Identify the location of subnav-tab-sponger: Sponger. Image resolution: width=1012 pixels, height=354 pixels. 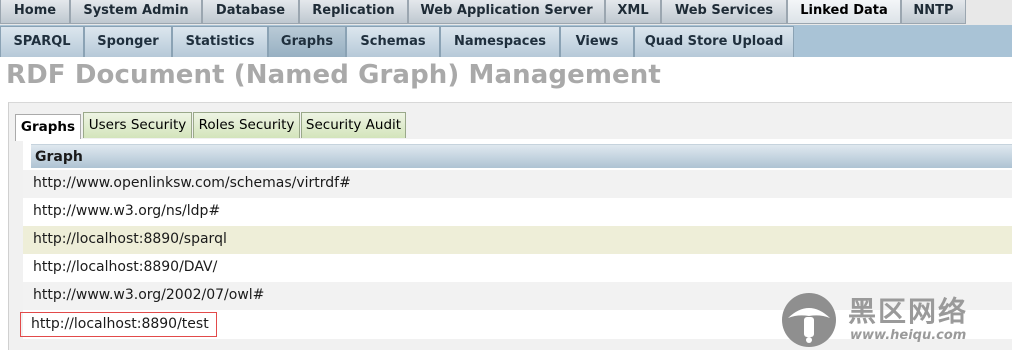
(128, 41).